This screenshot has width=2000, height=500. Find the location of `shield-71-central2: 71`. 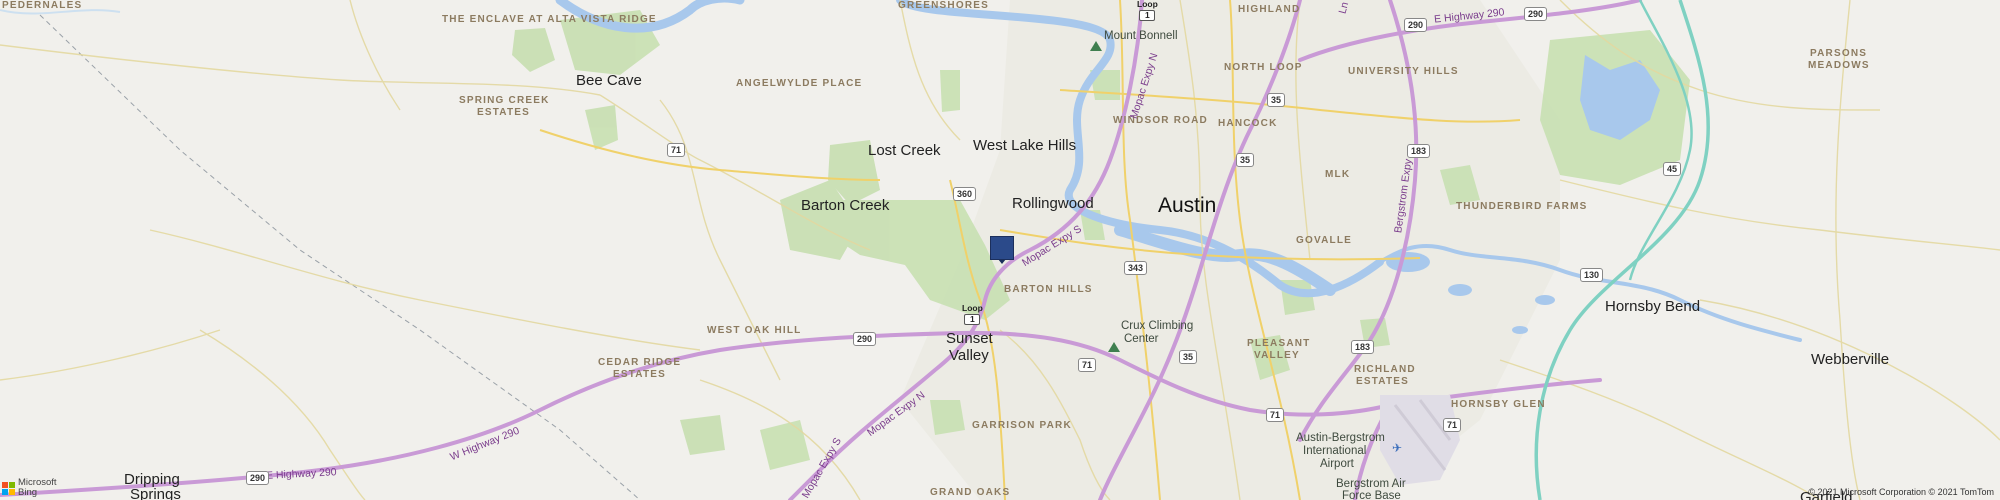

shield-71-central2: 71 is located at coordinates (1275, 415).